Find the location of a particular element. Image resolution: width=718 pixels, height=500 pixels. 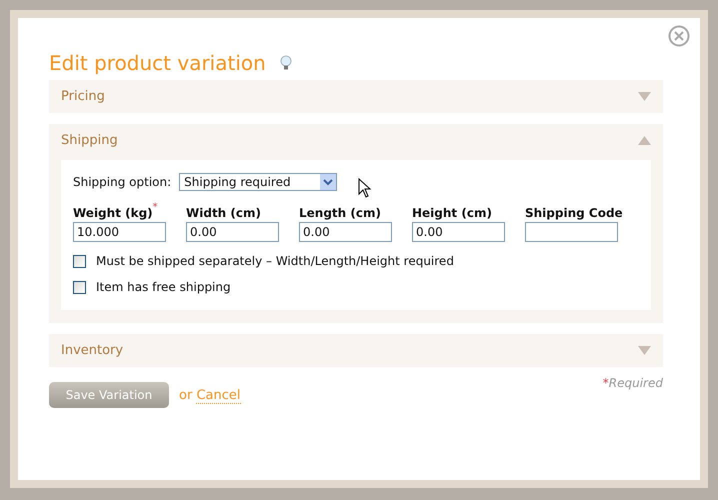

cancel-text: or Cancel is located at coordinates (209, 395).